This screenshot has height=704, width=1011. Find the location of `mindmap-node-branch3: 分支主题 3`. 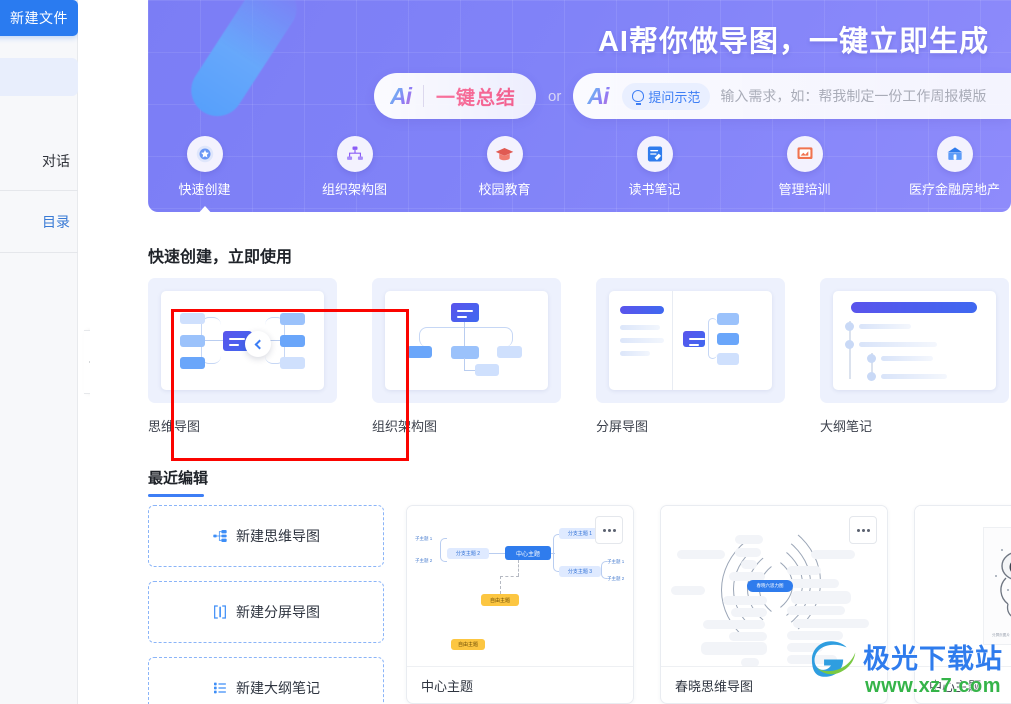

mindmap-node-branch3: 分支主题 3 is located at coordinates (580, 571).